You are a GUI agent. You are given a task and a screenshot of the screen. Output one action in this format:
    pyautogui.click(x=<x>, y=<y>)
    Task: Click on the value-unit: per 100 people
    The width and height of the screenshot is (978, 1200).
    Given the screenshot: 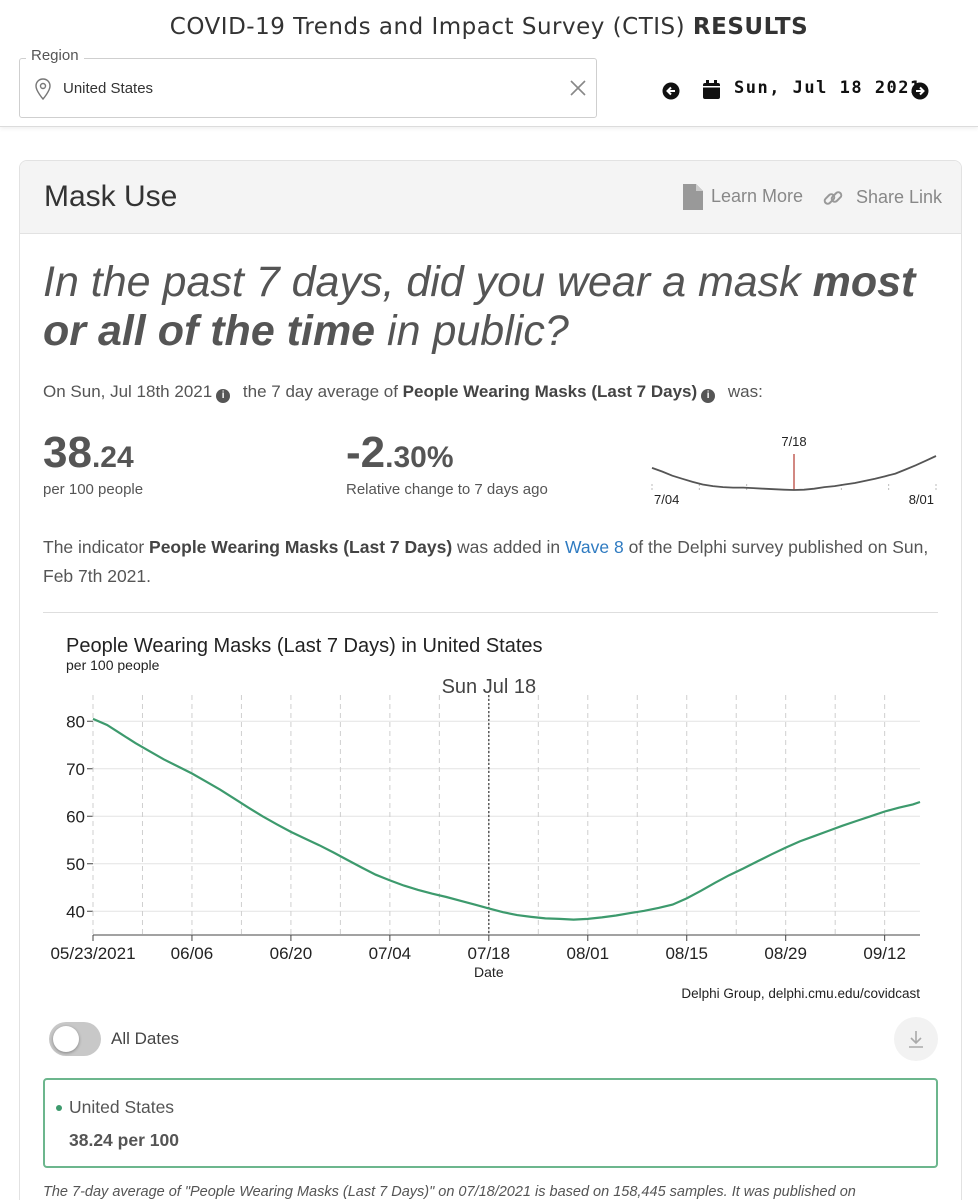 What is the action you would take?
    pyautogui.click(x=93, y=489)
    